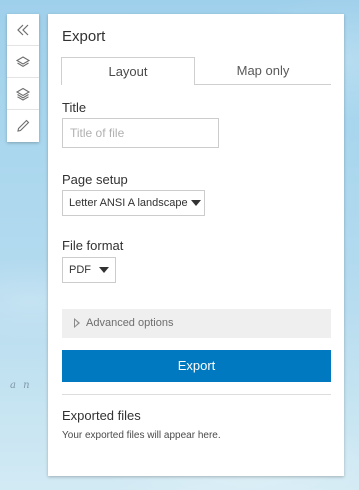  I want to click on basemap-button, so click(23, 94).